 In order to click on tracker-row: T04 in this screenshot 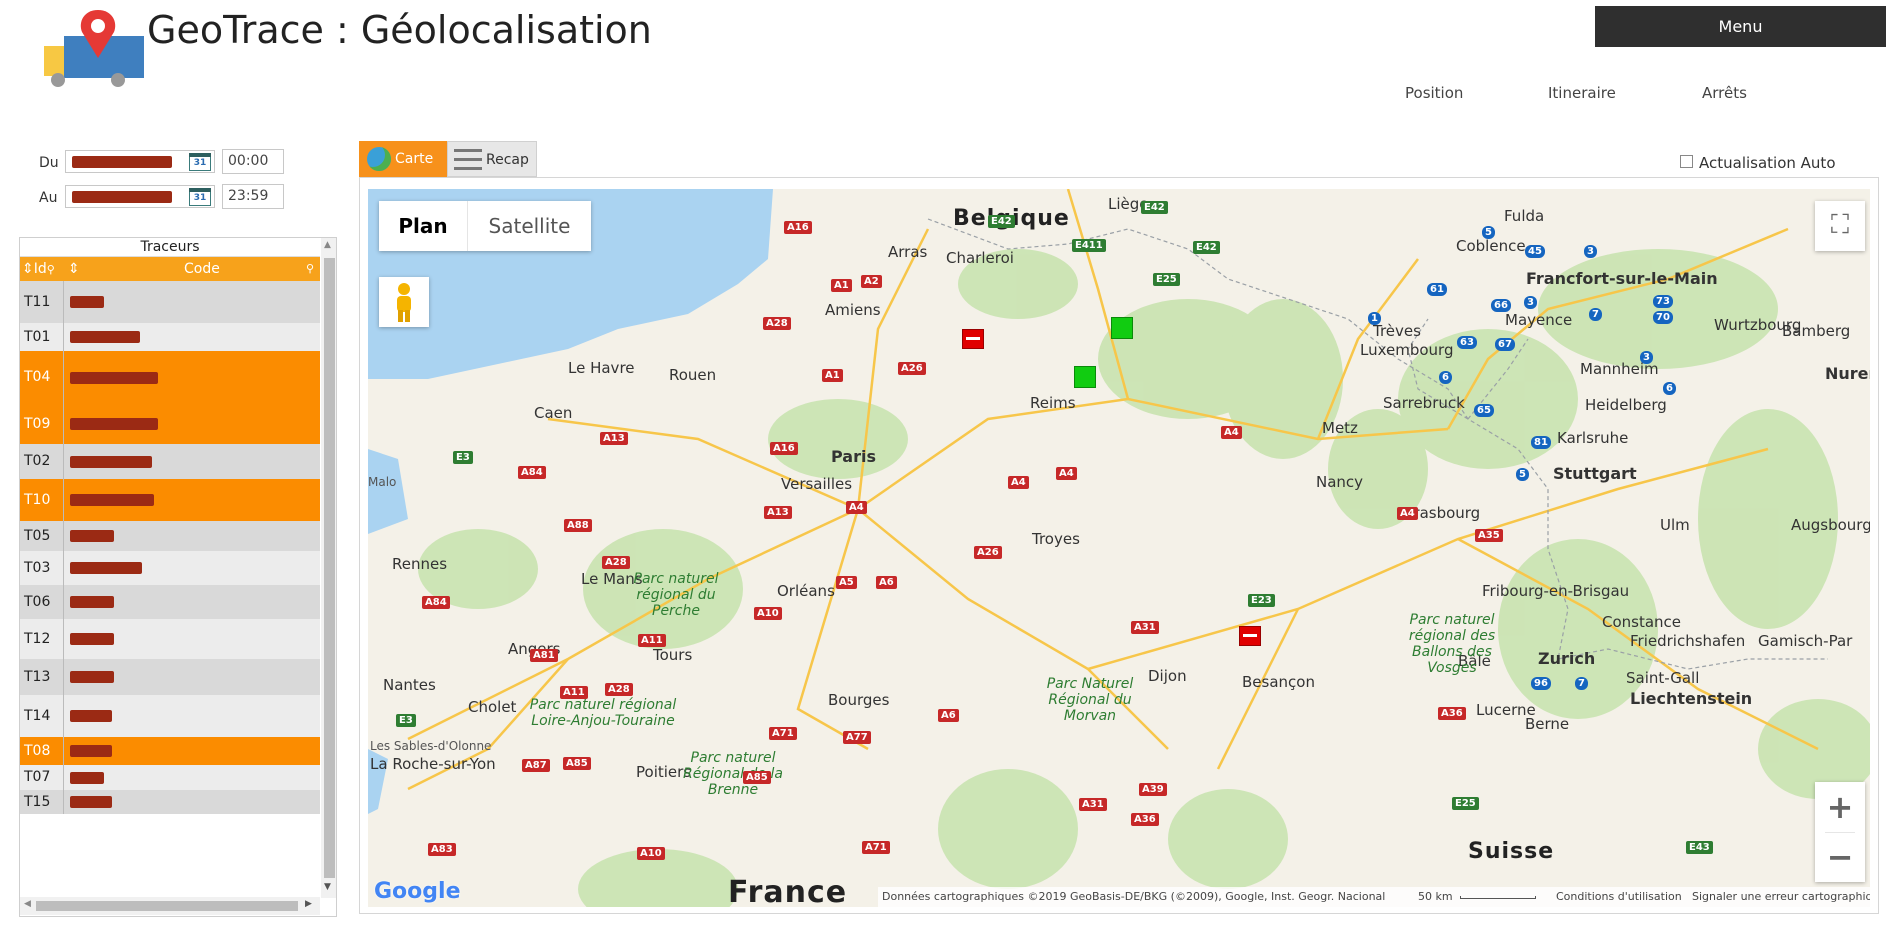, I will do `click(170, 377)`.